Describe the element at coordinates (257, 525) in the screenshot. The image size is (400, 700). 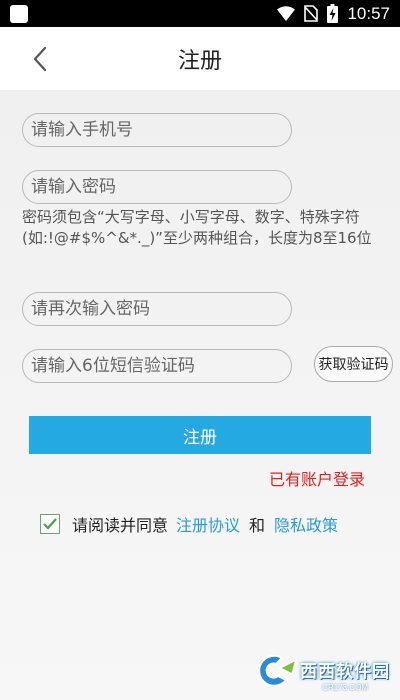
I see `agreement-and: 和` at that location.